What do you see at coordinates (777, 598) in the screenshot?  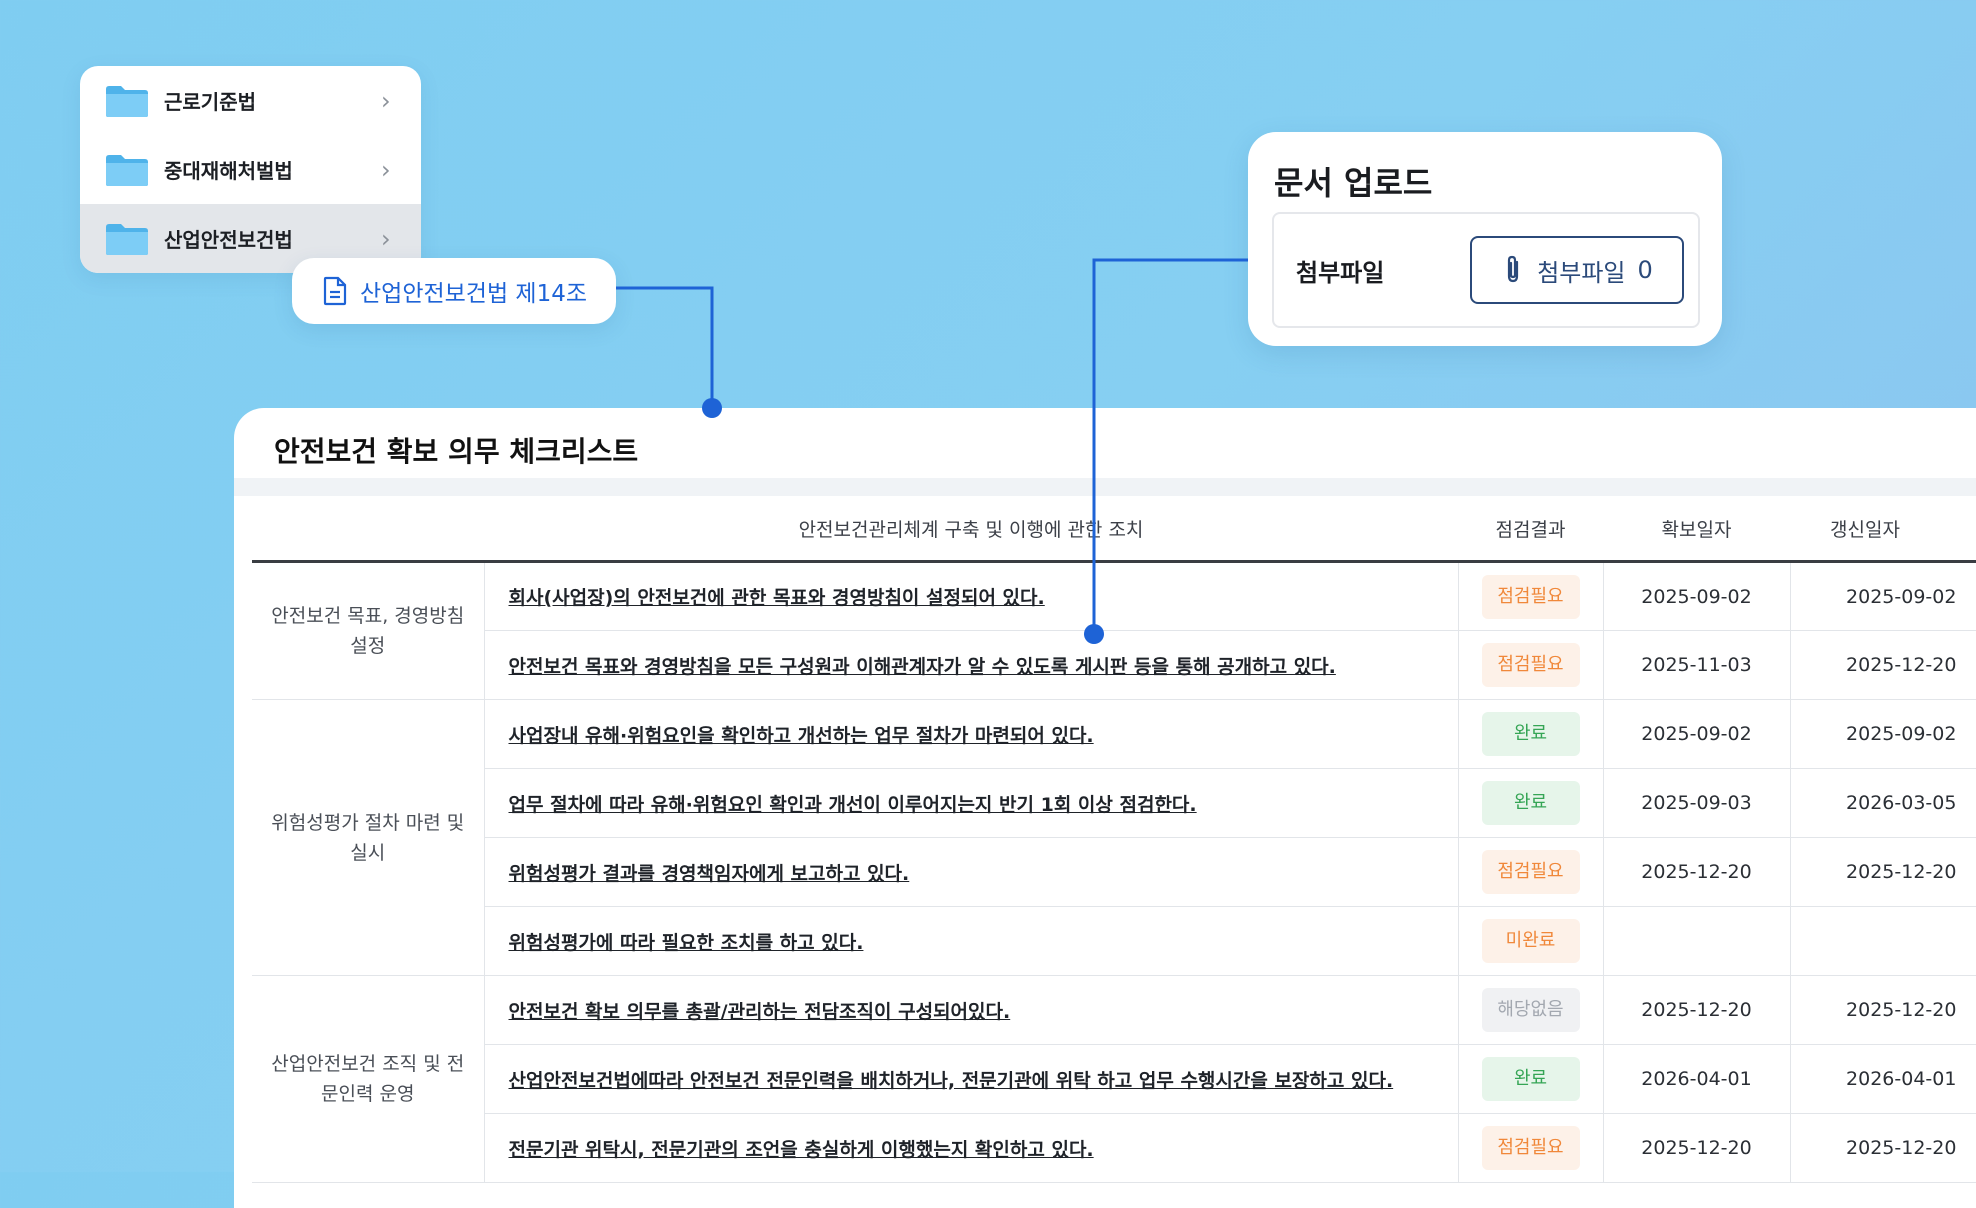 I see `checklist-item-link: 회사(사업장)의 안전보건에 관한 목표와 경영방침이 설정되어 있다.` at bounding box center [777, 598].